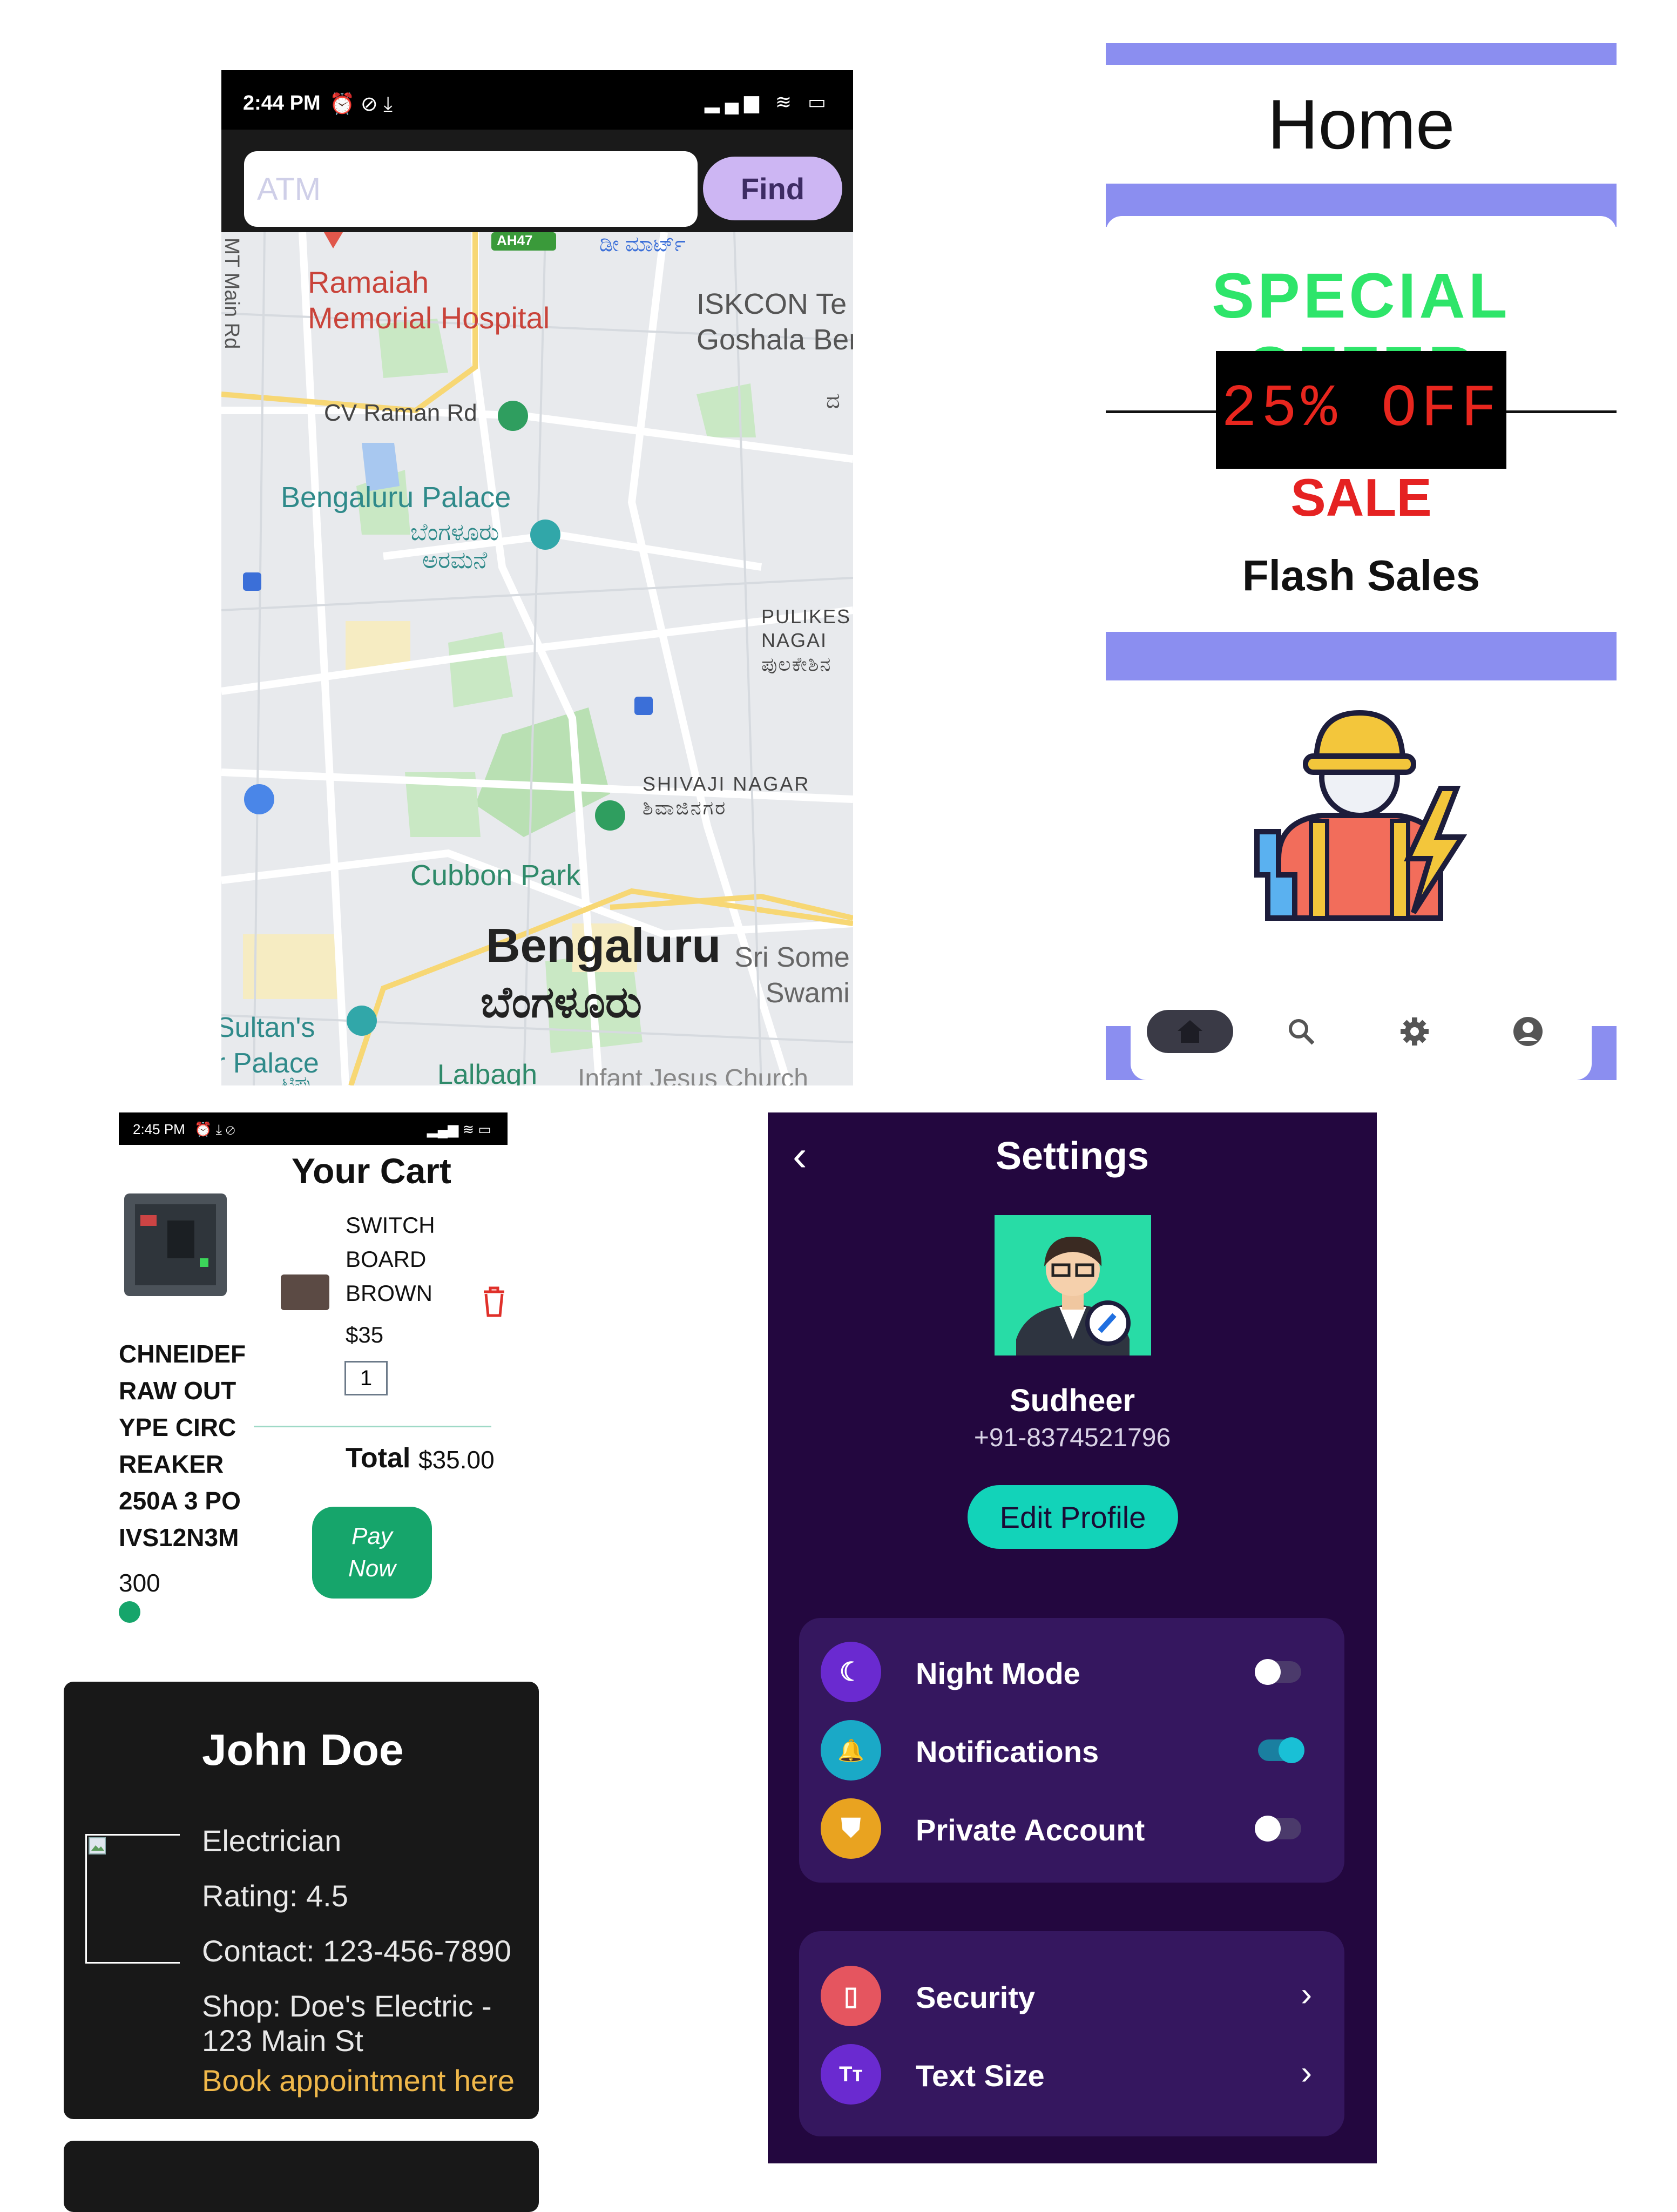 The image size is (1677, 2212). What do you see at coordinates (1361, 1037) in the screenshot?
I see `bottom-nav` at bounding box center [1361, 1037].